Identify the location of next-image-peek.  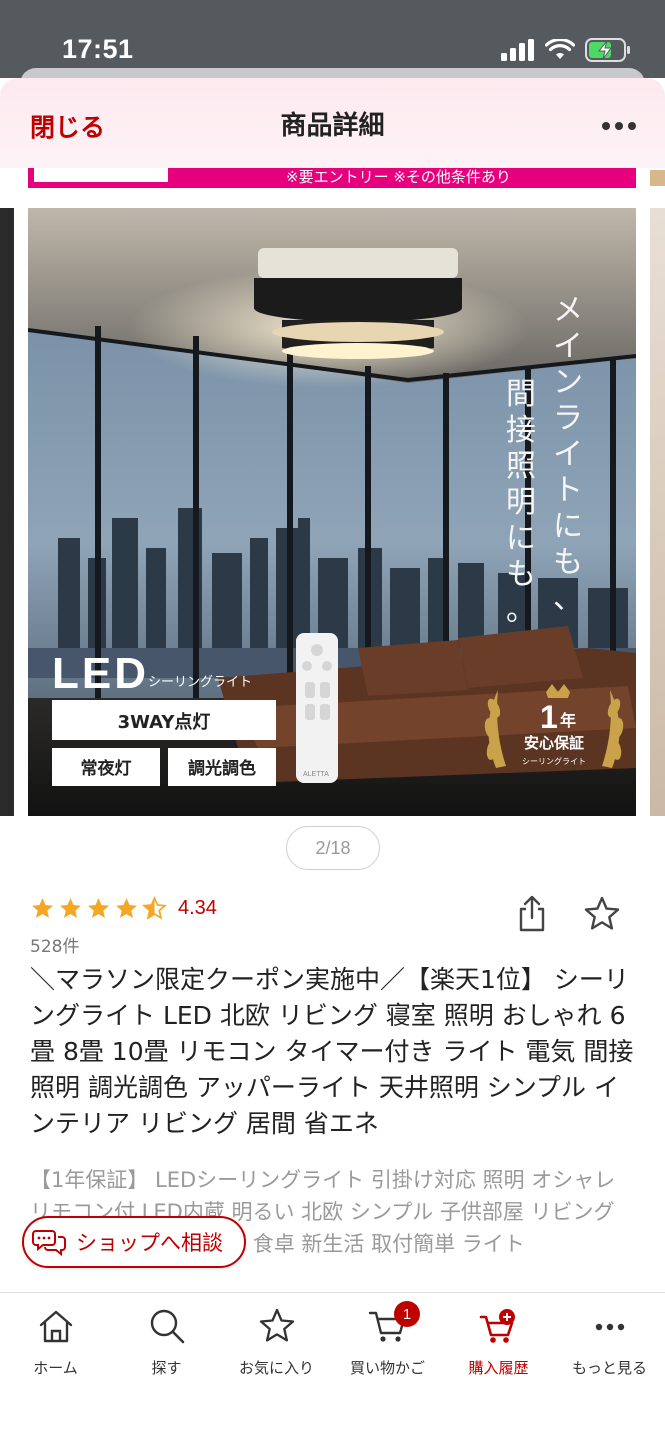
(657, 512).